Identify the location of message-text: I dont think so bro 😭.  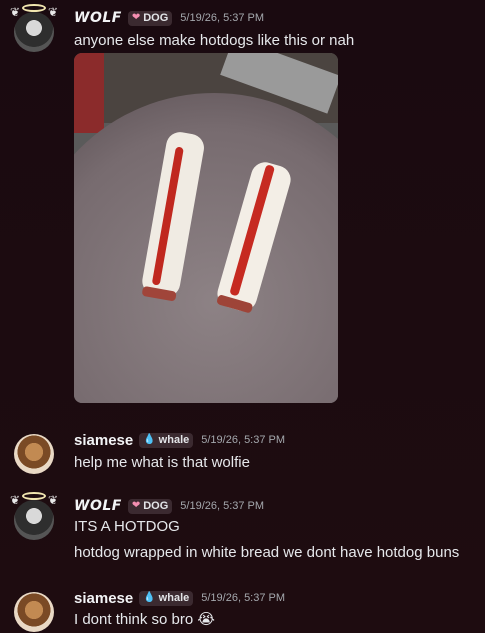
(144, 619).